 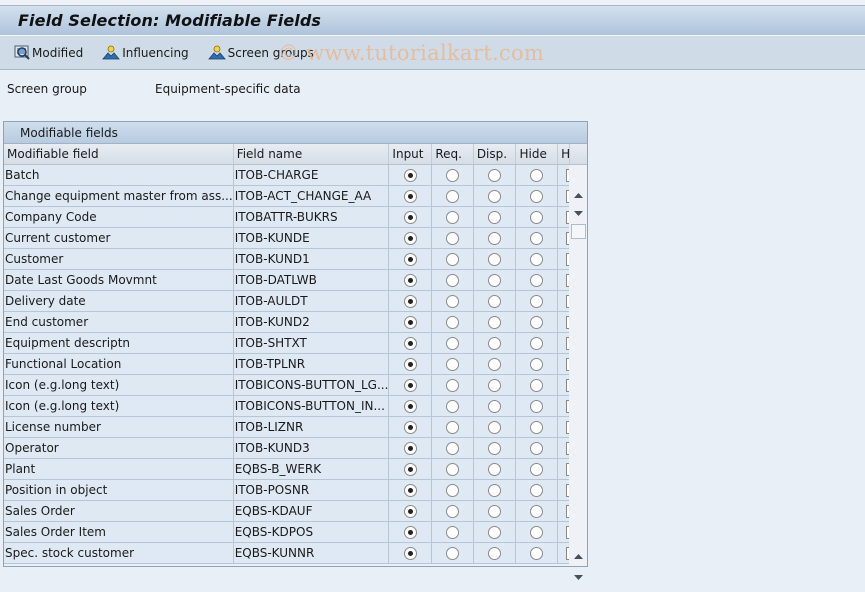 I want to click on column-header-field-name: Field name, so click(x=311, y=154).